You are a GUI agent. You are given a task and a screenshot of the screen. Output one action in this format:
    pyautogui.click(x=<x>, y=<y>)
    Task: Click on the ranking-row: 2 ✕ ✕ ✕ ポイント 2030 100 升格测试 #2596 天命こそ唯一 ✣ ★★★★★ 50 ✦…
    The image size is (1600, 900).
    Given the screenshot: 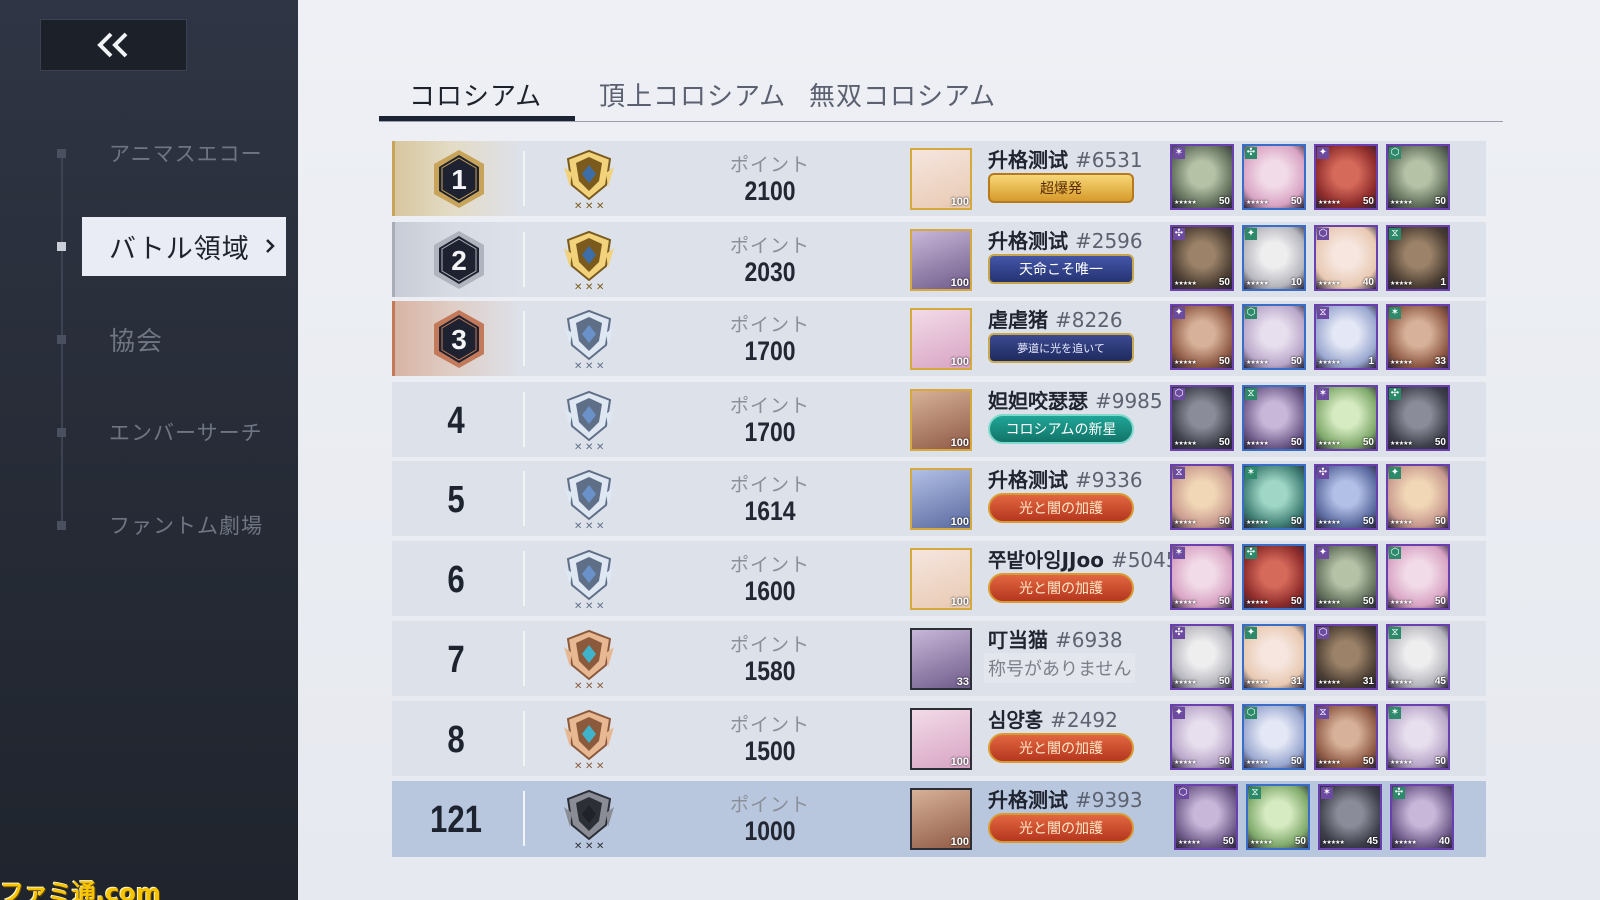 What is the action you would take?
    pyautogui.click(x=939, y=259)
    